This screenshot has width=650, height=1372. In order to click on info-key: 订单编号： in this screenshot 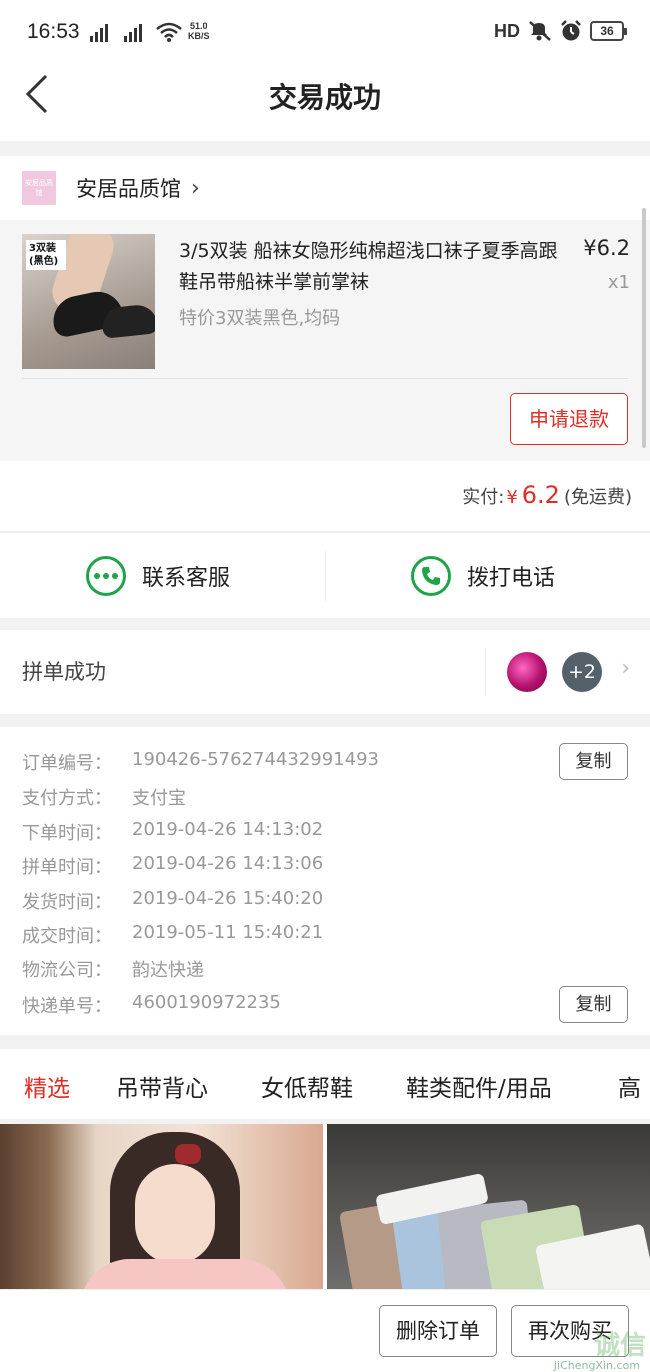, I will do `click(67, 763)`.